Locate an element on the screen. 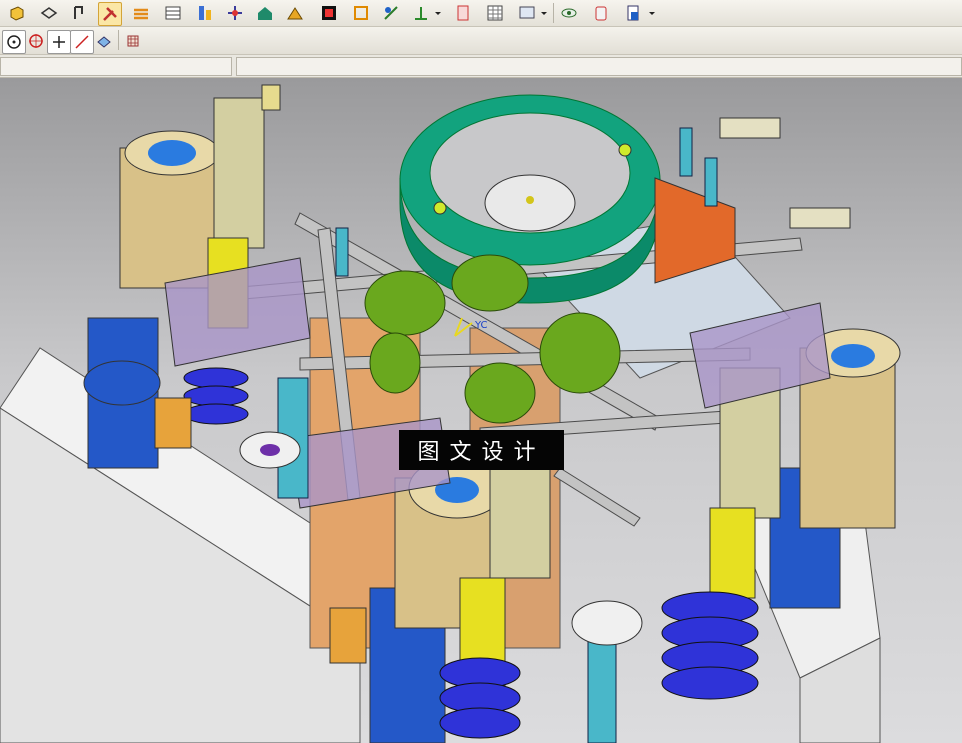  wave-icon is located at coordinates (463, 13).